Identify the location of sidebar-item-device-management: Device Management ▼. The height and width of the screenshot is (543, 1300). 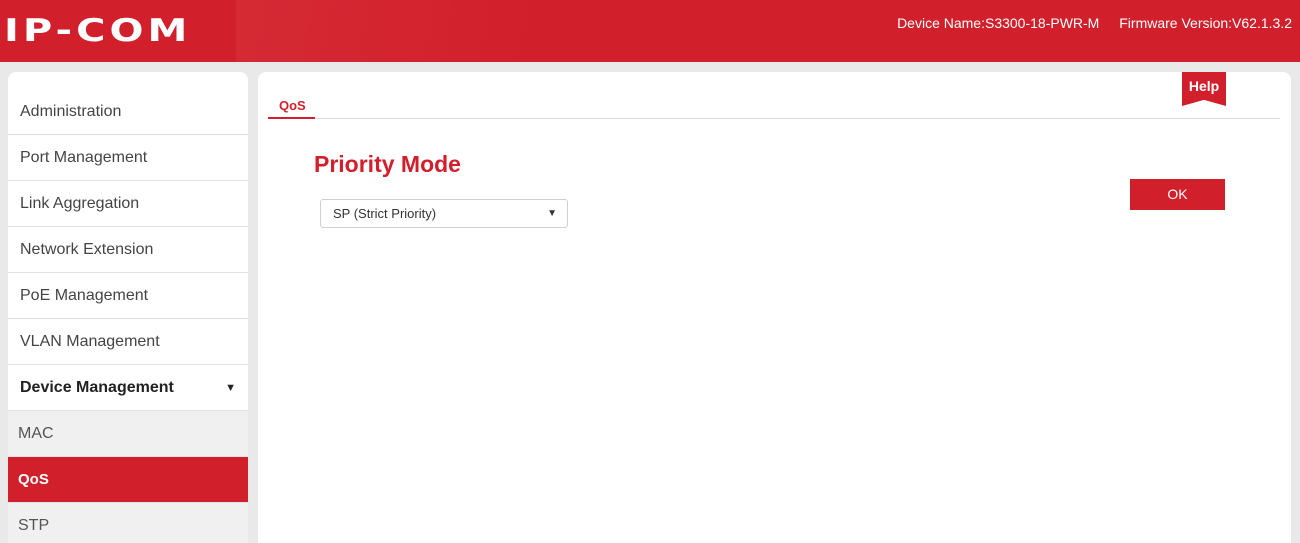
(128, 388).